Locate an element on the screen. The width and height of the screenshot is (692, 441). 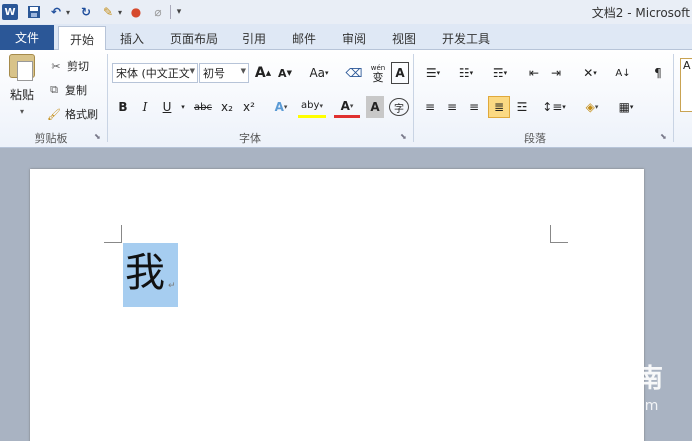
quick-access-separator is located at coordinates (171, 12).